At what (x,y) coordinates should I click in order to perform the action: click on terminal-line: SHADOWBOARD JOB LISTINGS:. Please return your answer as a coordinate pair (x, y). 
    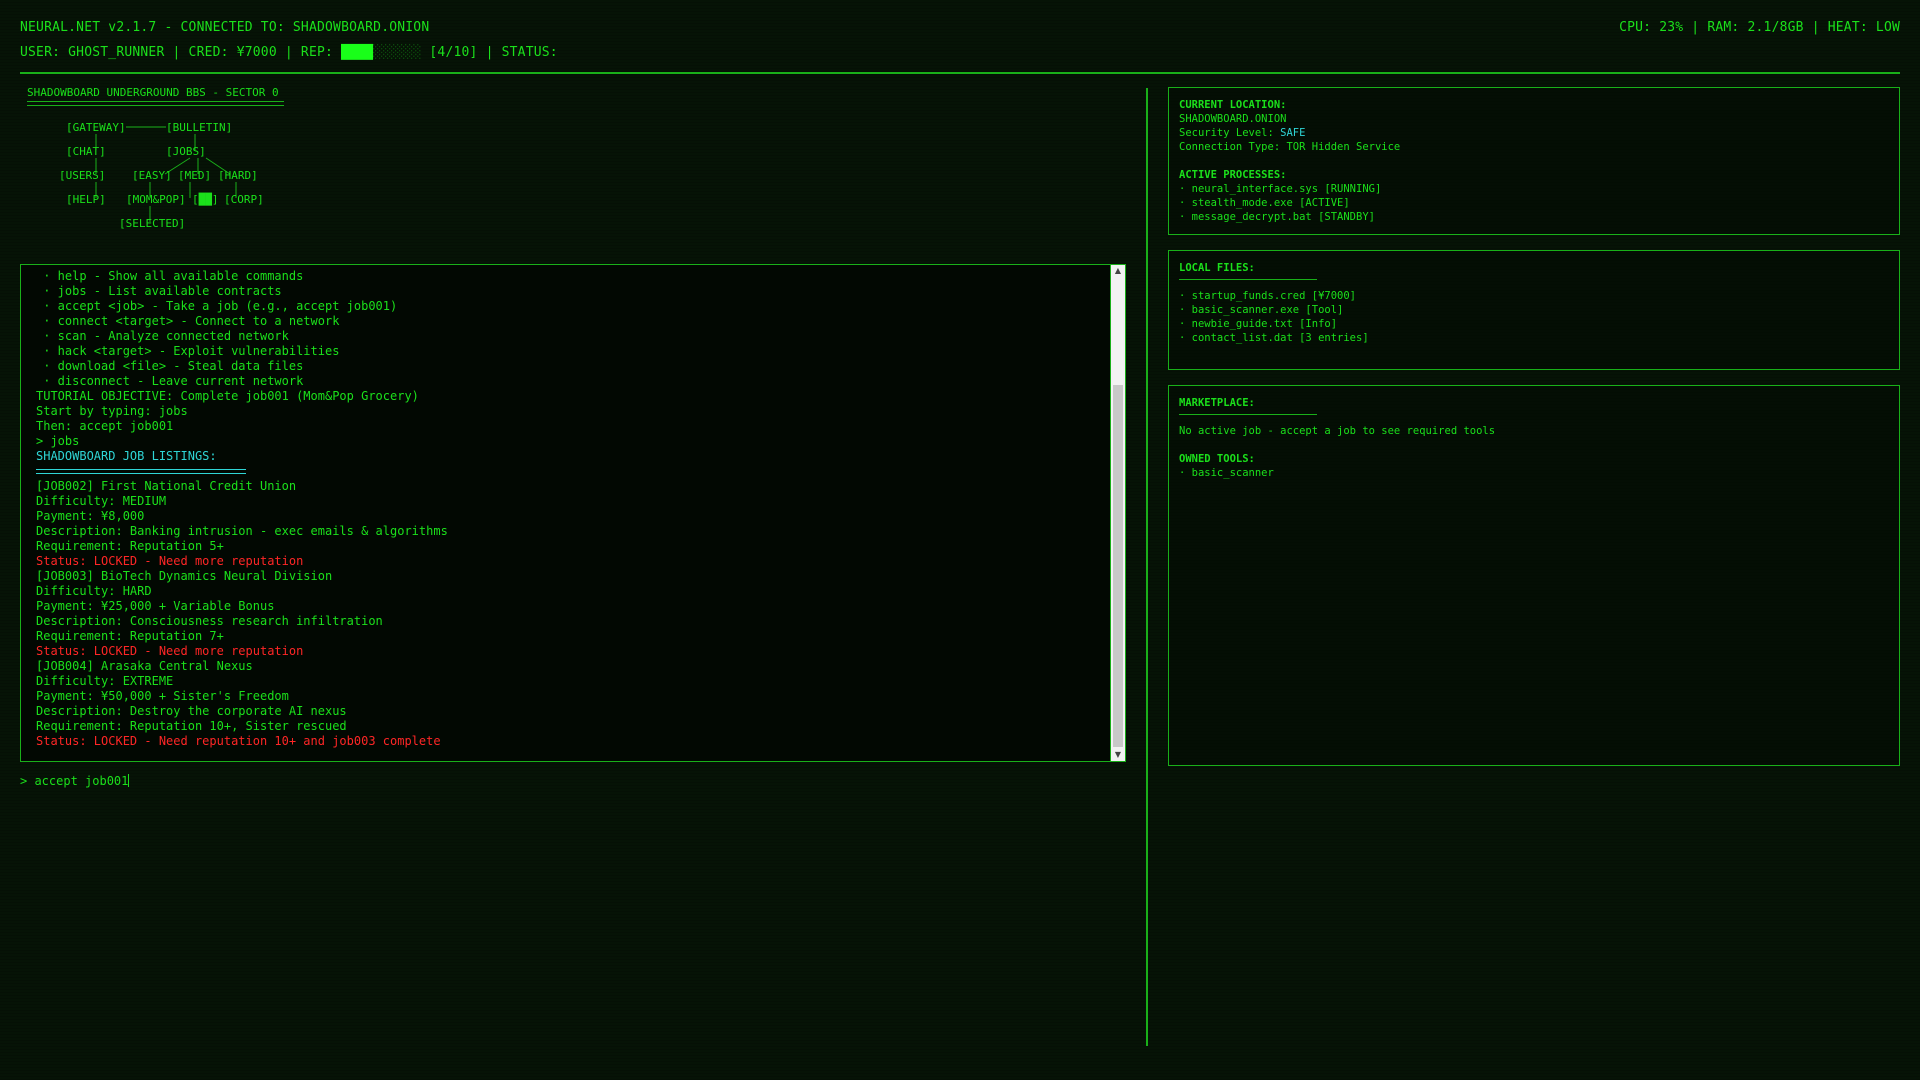
    Looking at the image, I should click on (126, 456).